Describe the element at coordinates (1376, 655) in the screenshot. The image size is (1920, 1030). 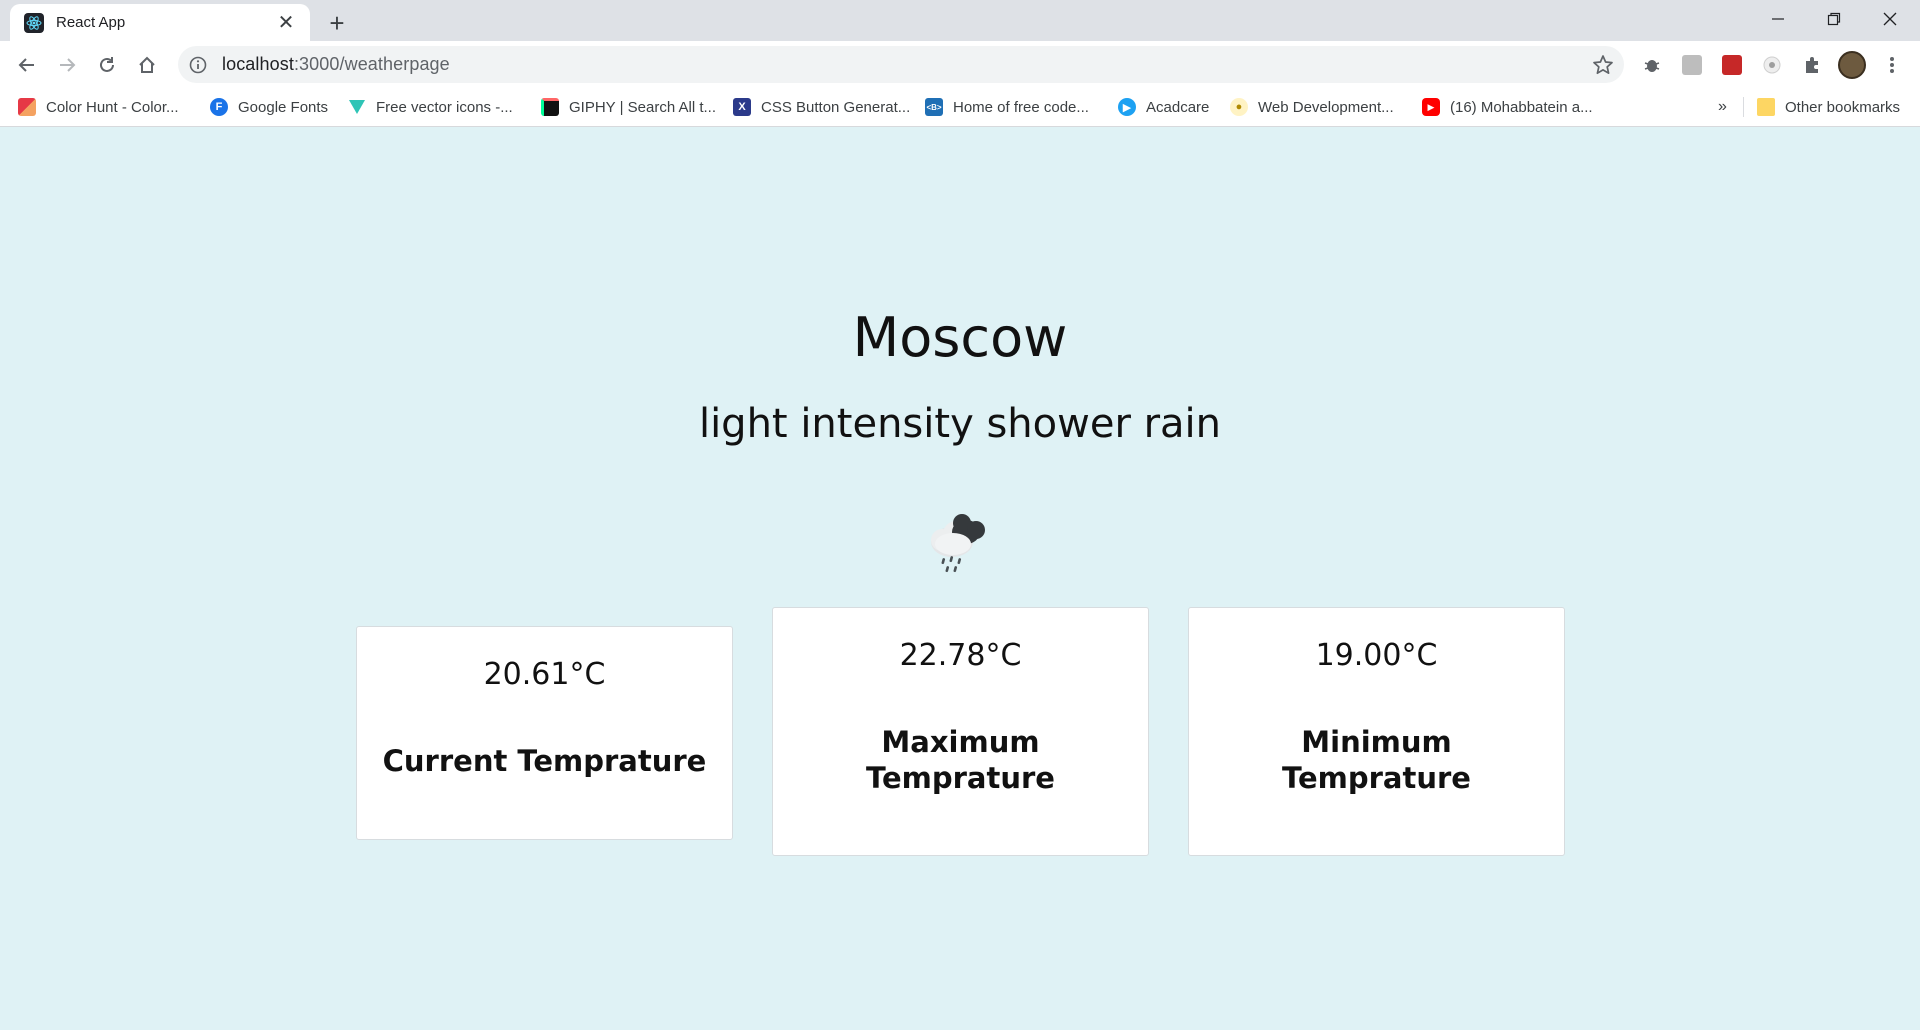
I see `minimum-temperature-value: 19.00°C` at that location.